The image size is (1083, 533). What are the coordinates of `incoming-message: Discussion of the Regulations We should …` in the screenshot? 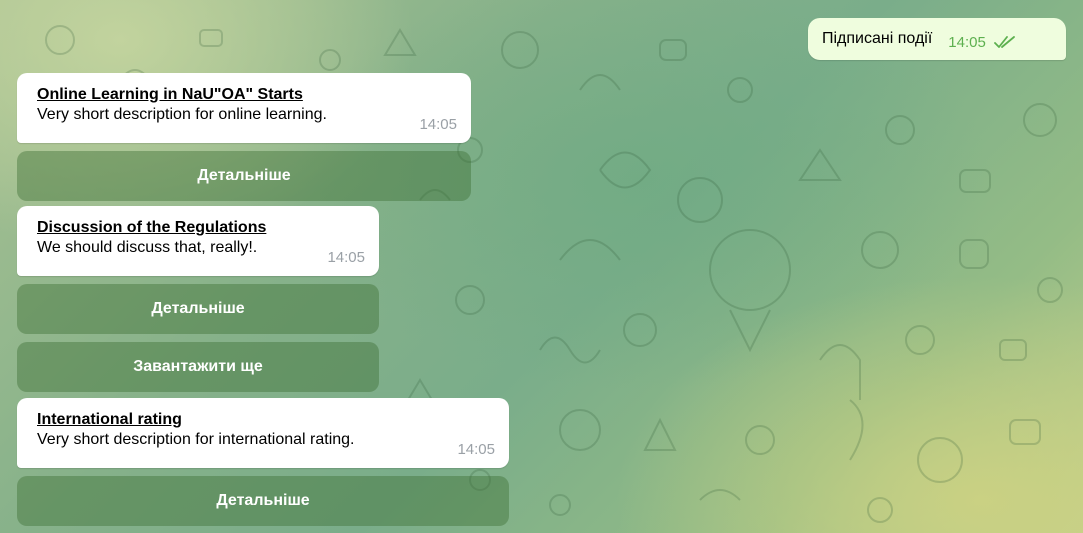 It's located at (198, 241).